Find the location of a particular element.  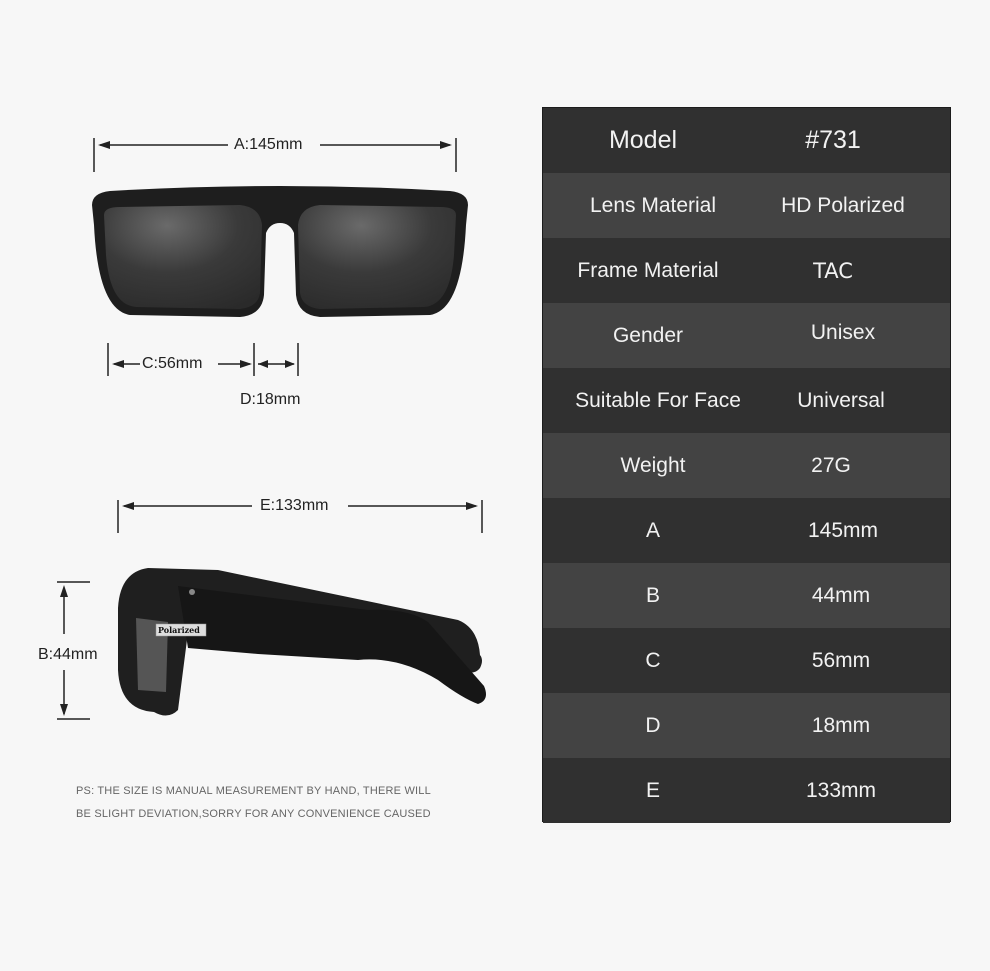

spec-label: B is located at coordinates (652, 595).